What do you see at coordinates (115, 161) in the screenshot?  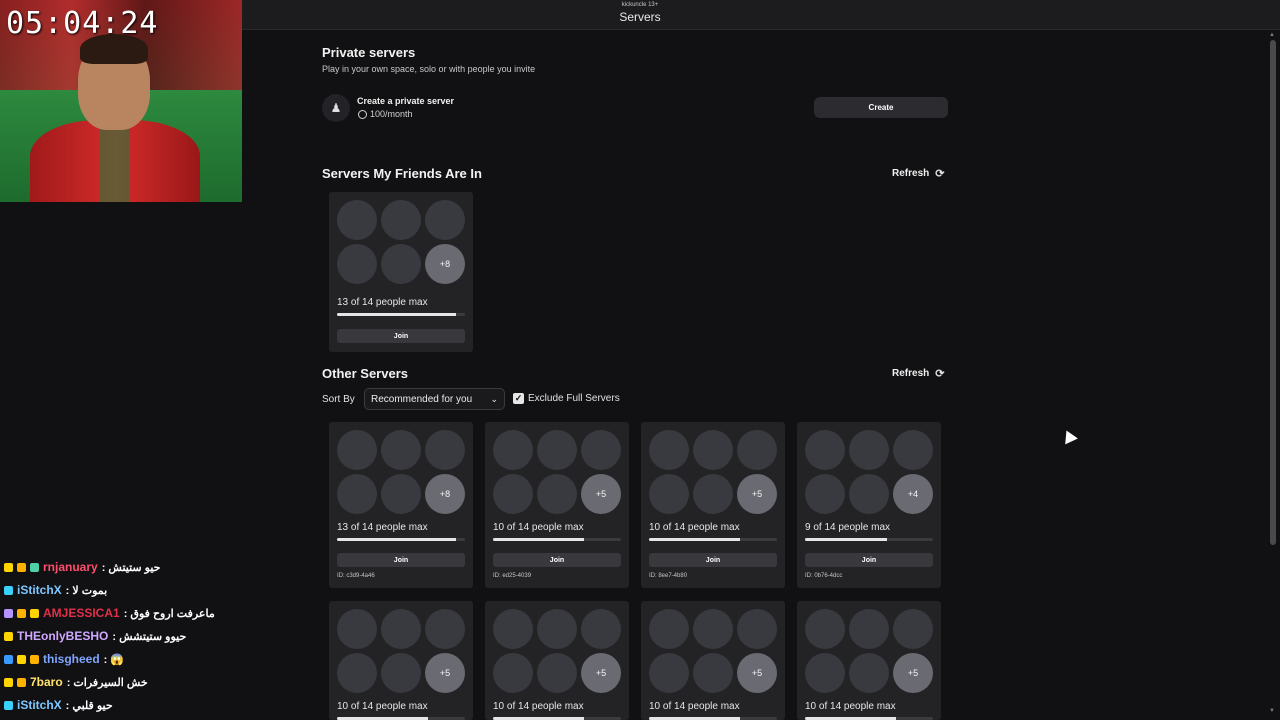 I see `webcam-shirt-stripe` at bounding box center [115, 161].